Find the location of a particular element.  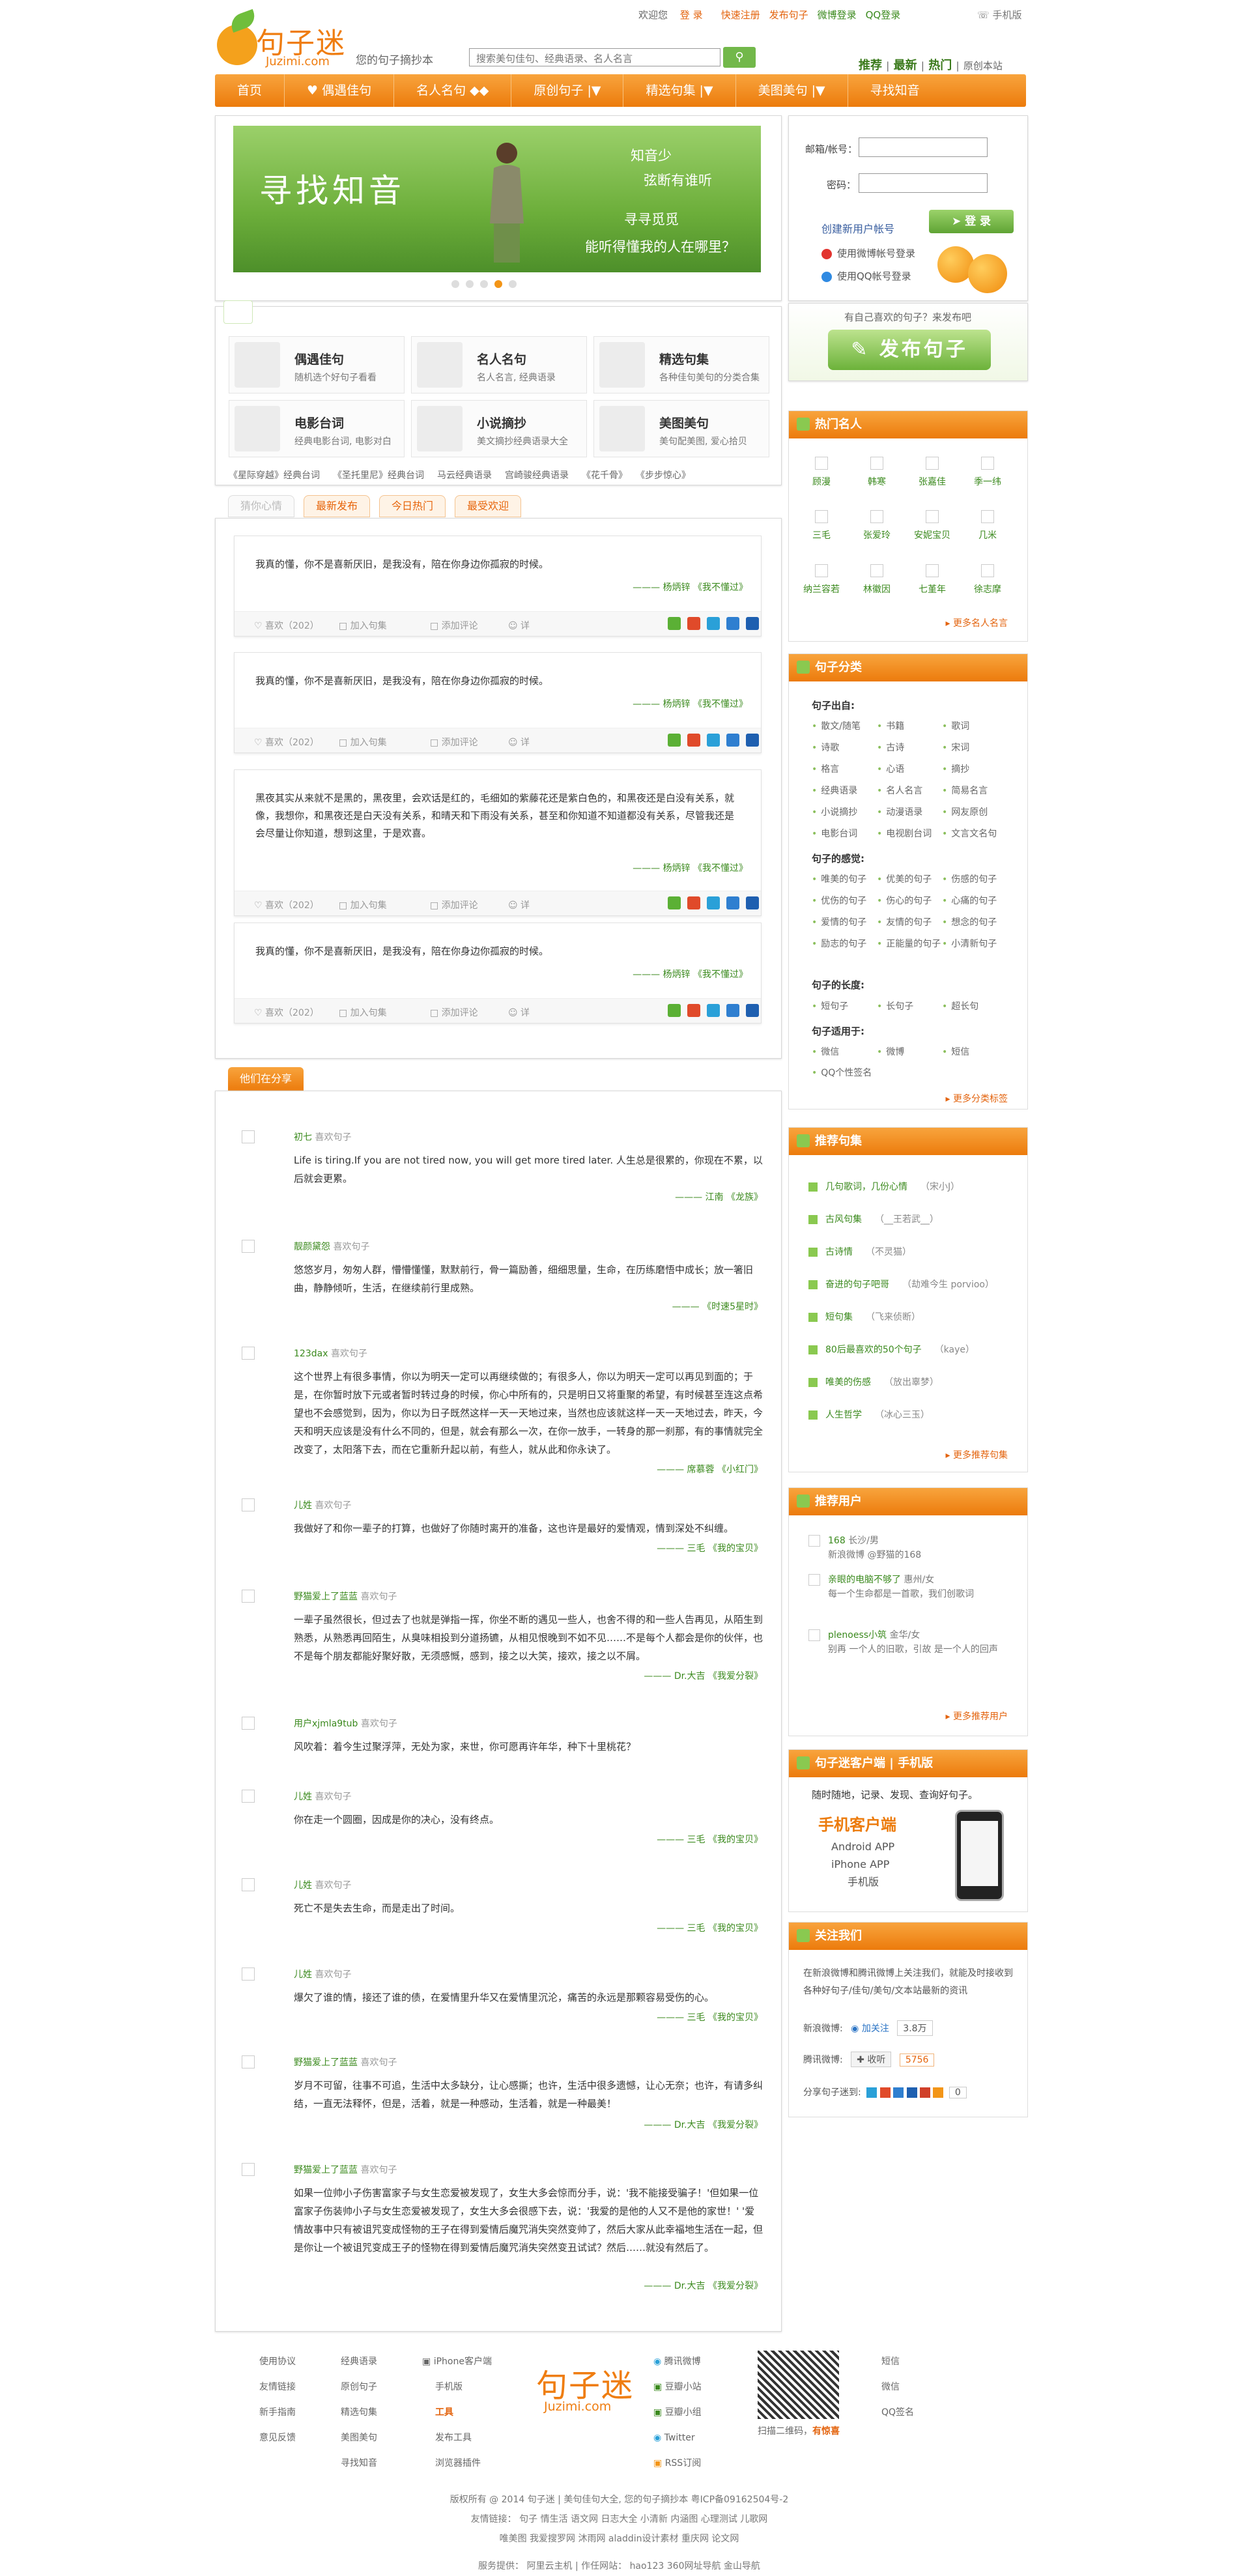

login-link: 登 录 is located at coordinates (691, 15).